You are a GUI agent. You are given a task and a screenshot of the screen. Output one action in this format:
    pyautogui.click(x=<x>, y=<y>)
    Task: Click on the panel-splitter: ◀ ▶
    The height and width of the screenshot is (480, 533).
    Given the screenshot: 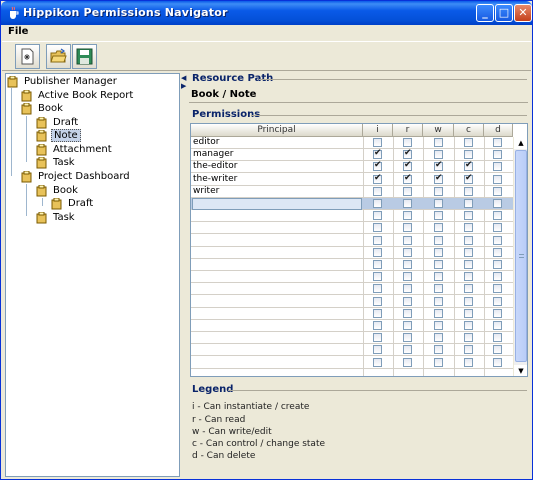 What is the action you would take?
    pyautogui.click(x=184, y=275)
    